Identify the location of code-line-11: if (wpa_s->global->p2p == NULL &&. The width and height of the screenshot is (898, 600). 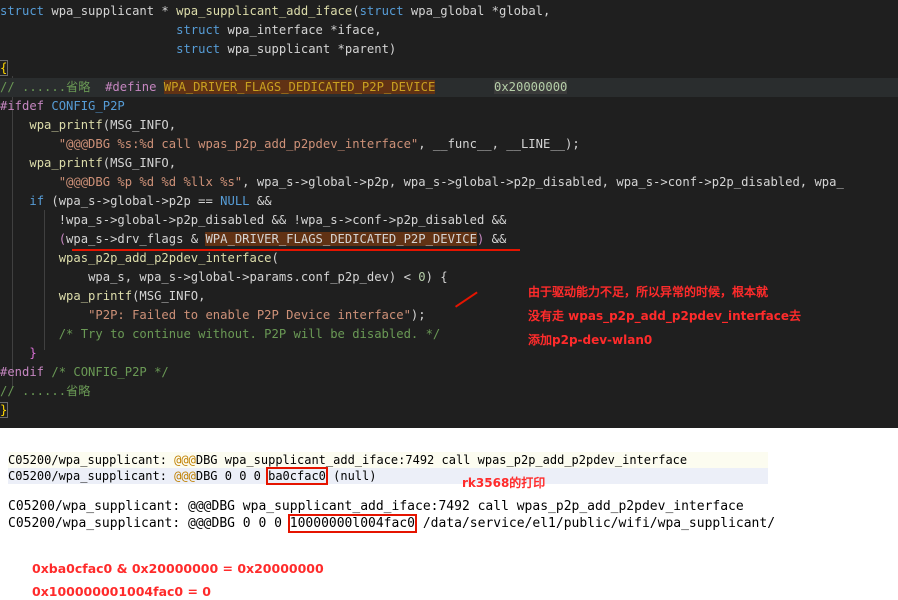
(150, 201).